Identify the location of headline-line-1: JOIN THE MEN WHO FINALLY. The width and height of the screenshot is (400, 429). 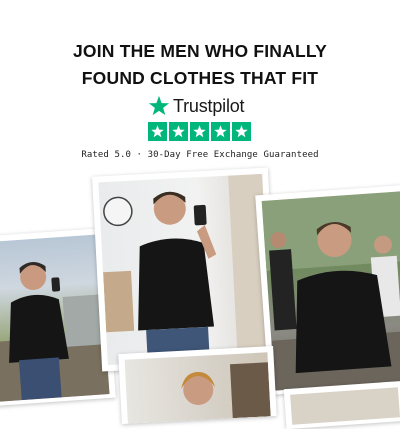
(200, 51).